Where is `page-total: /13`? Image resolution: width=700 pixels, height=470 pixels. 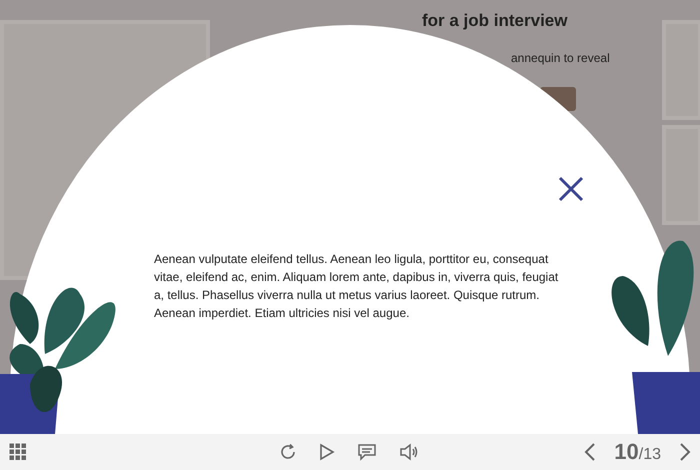
page-total: /13 is located at coordinates (649, 455).